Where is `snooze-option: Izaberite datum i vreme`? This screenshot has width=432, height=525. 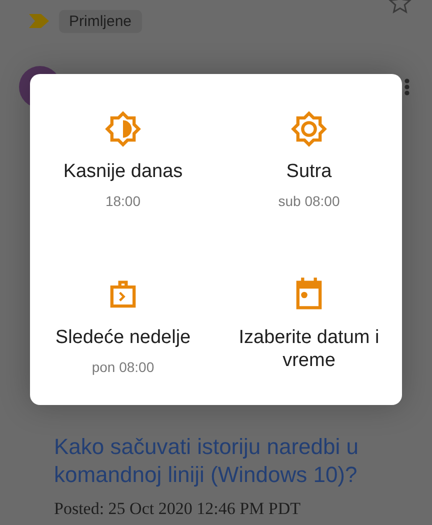 snooze-option: Izaberite datum i vreme is located at coordinates (309, 322).